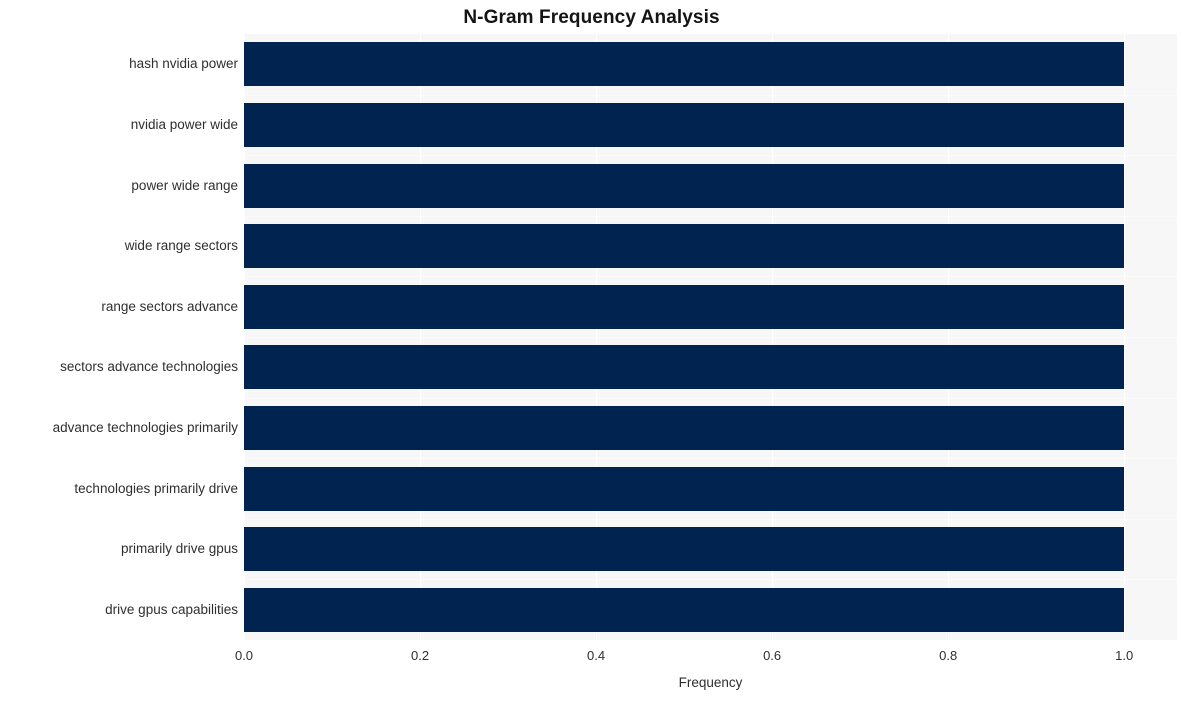 The image size is (1183, 701). Describe the element at coordinates (145, 427) in the screenshot. I see `y-axis-tick-label: advance technologies primarily` at that location.